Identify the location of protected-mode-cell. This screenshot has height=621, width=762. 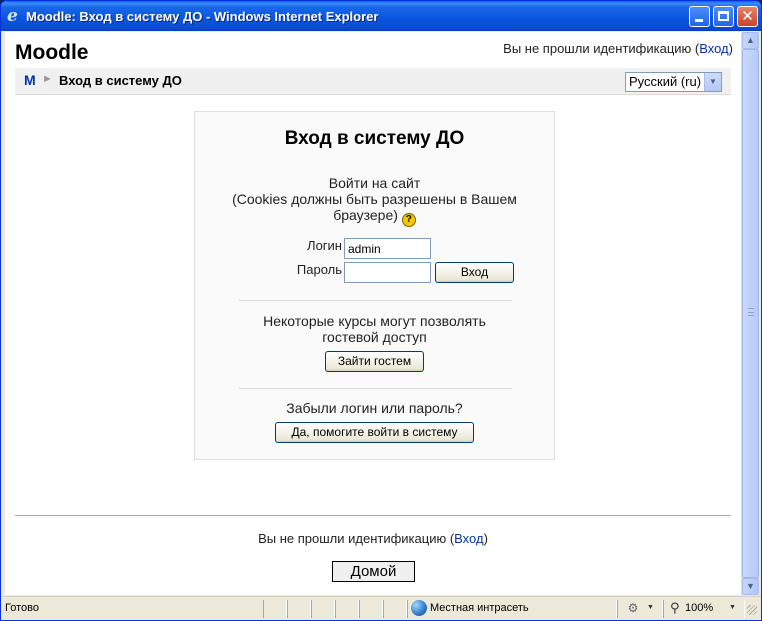
(640, 609).